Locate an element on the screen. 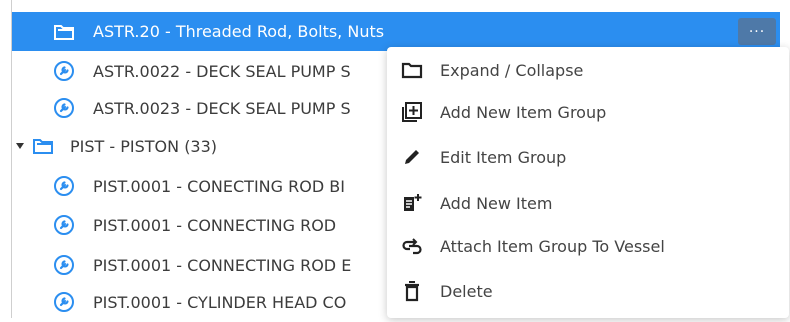 The width and height of the screenshot is (790, 322). add-group-icon is located at coordinates (412, 112).